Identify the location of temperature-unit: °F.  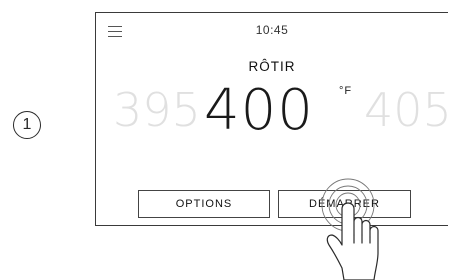
(346, 91).